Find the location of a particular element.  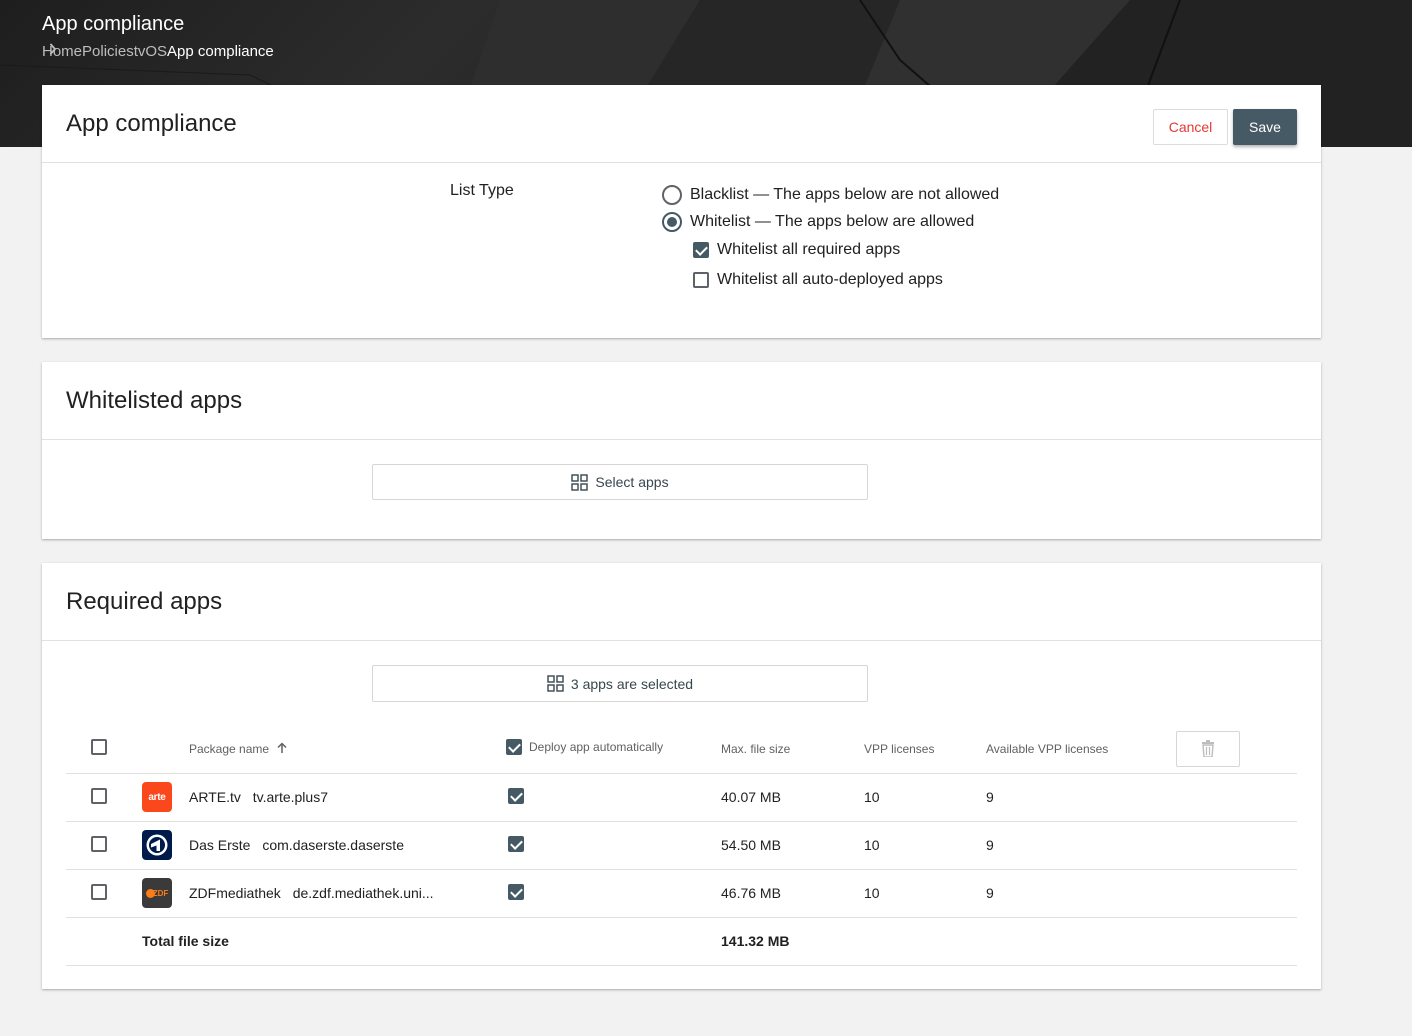

zdf-icon: ZDF is located at coordinates (157, 893).